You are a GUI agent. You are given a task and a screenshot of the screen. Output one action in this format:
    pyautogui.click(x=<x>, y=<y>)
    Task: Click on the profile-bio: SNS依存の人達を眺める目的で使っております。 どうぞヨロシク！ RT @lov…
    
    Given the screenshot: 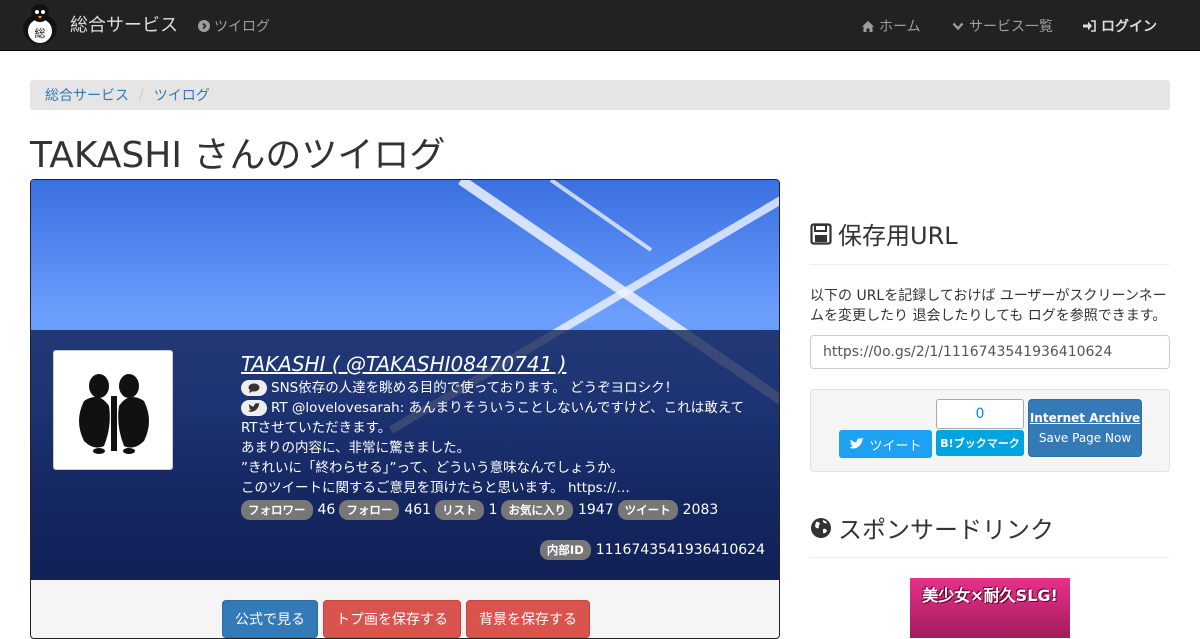 What is the action you would take?
    pyautogui.click(x=501, y=438)
    